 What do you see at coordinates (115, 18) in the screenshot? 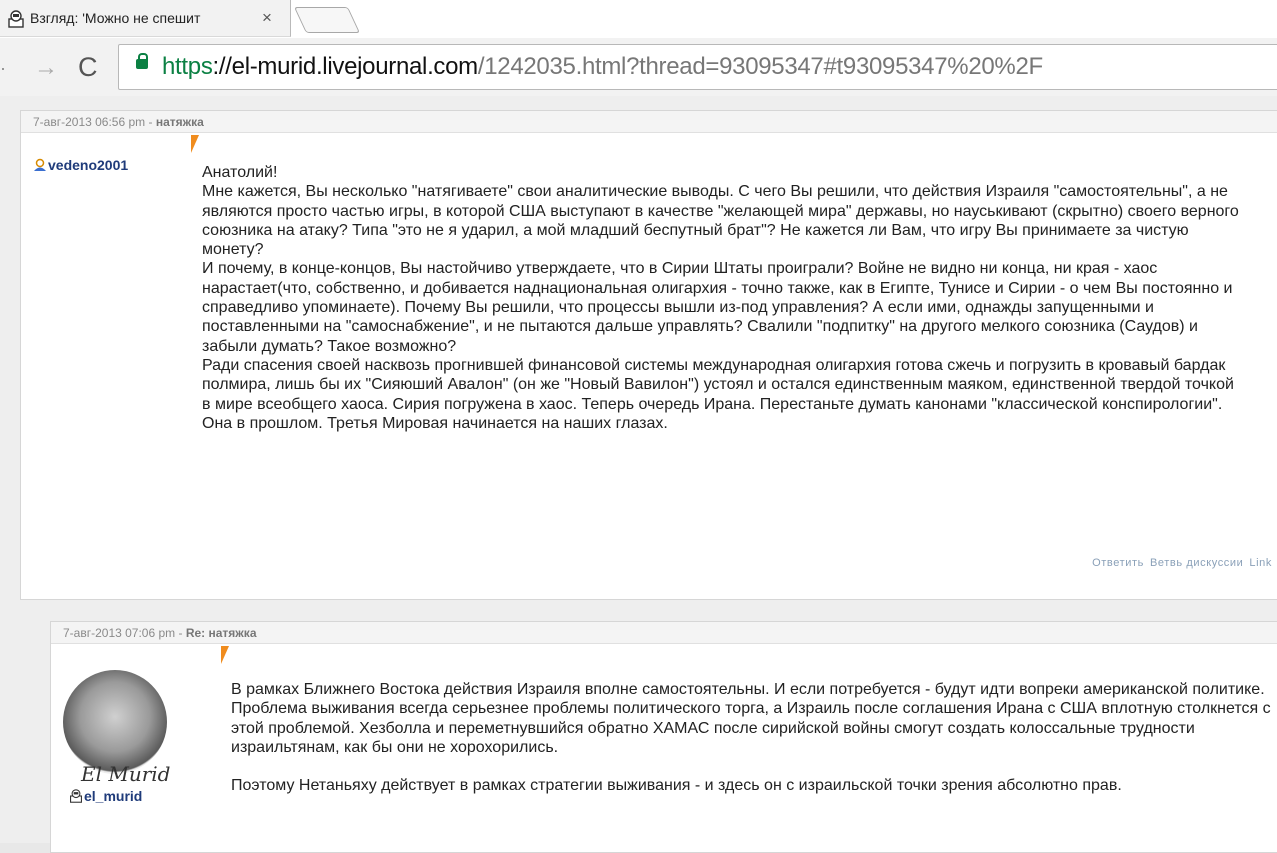
I see `tab-title: Взгляд: 'Можно не спешит` at bounding box center [115, 18].